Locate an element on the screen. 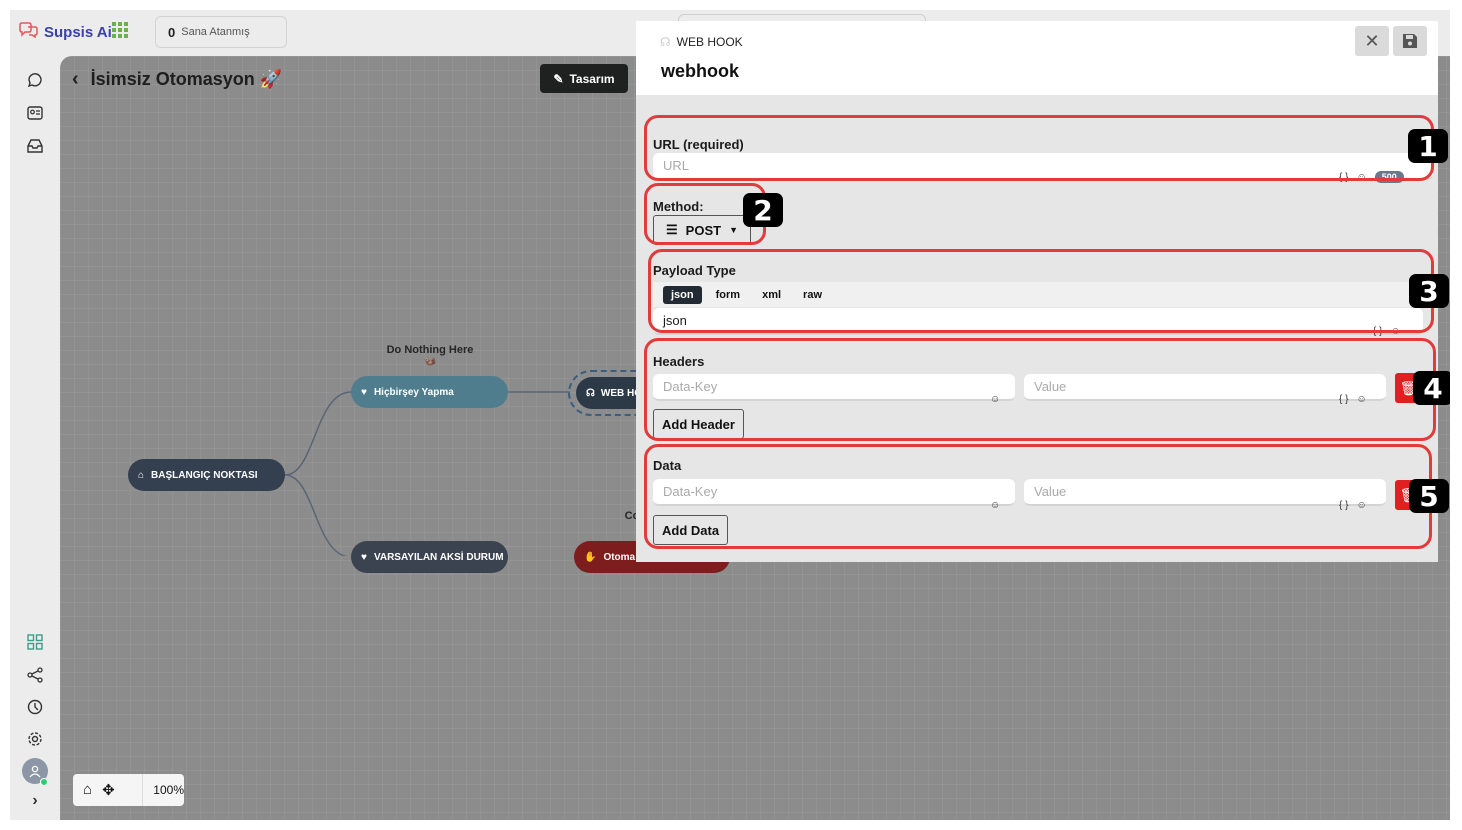  zoom-level: 100% is located at coordinates (163, 790).